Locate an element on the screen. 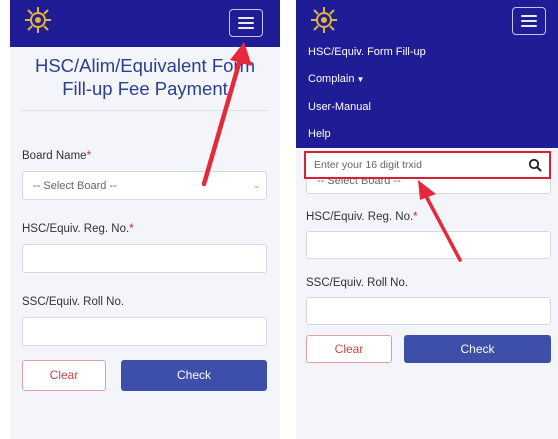  menu-item-complain-label: Complain is located at coordinates (331, 79).